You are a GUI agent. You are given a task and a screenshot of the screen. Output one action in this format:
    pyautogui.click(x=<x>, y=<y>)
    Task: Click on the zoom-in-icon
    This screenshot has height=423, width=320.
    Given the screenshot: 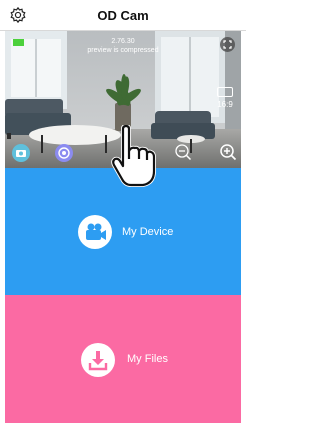 What is the action you would take?
    pyautogui.click(x=228, y=152)
    